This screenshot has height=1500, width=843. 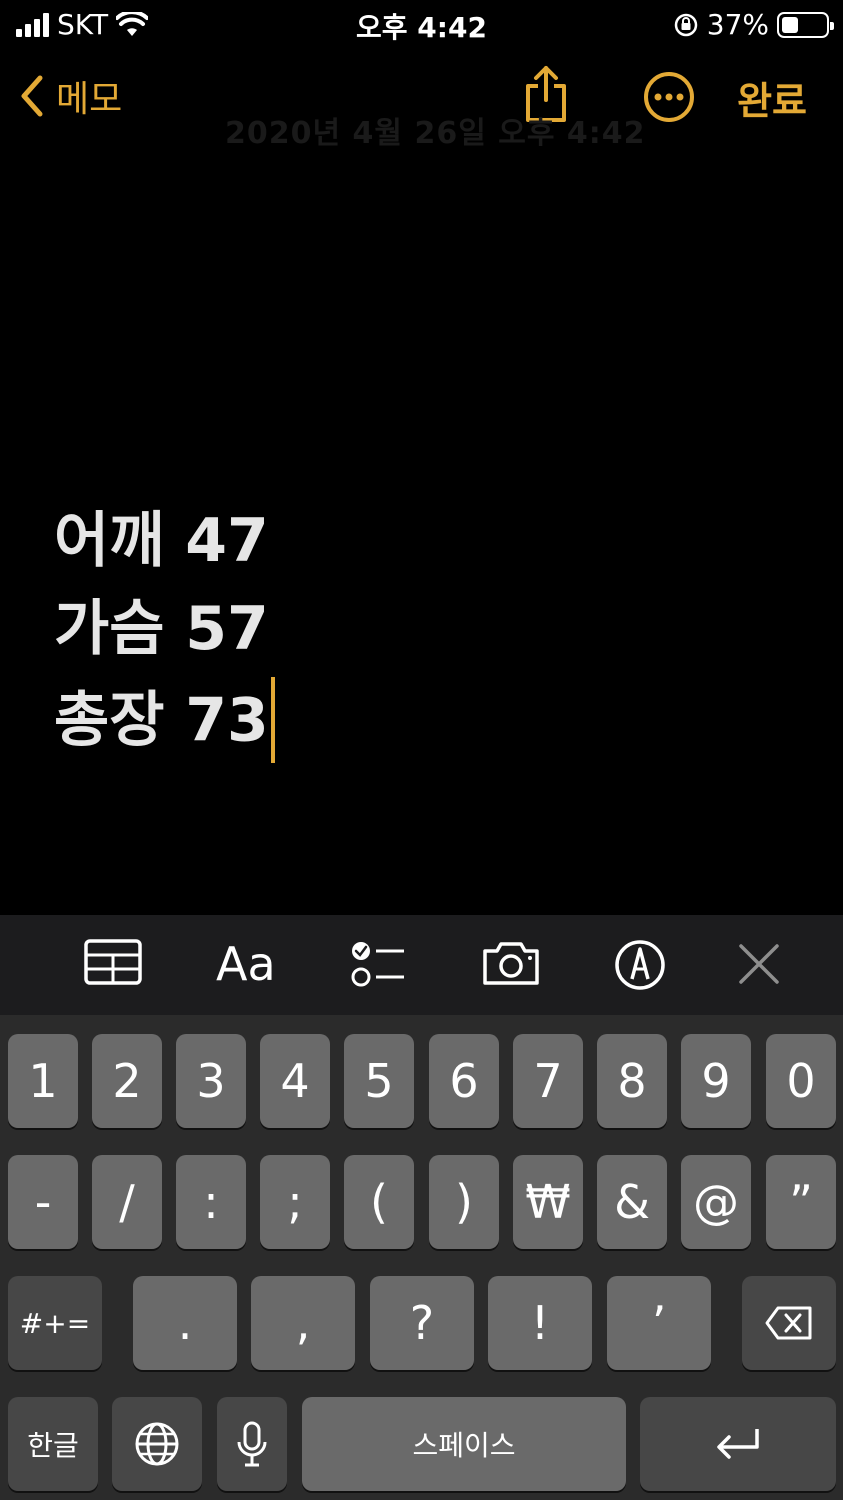 What do you see at coordinates (211, 1081) in the screenshot?
I see `key-3: 3` at bounding box center [211, 1081].